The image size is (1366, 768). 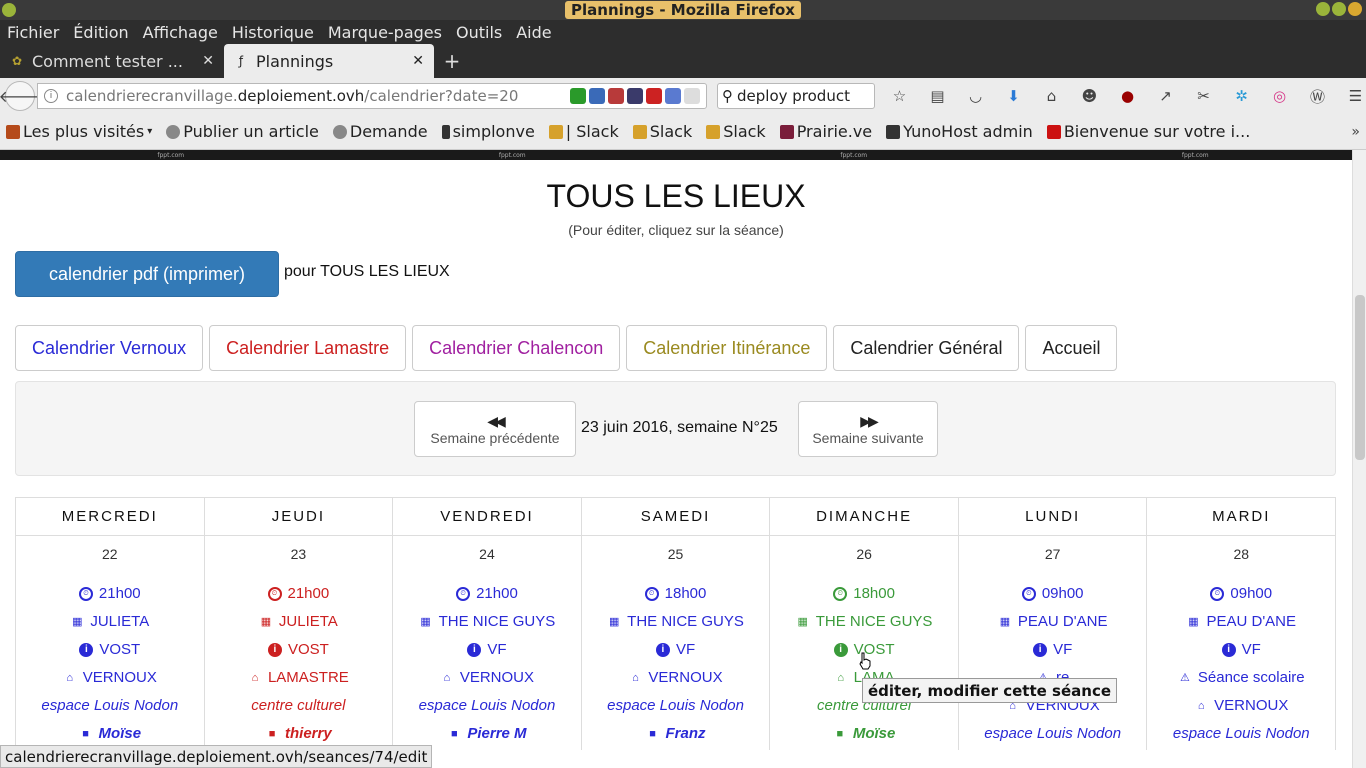 I want to click on bookmark-yunohost: YunoHost admin, so click(x=959, y=131).